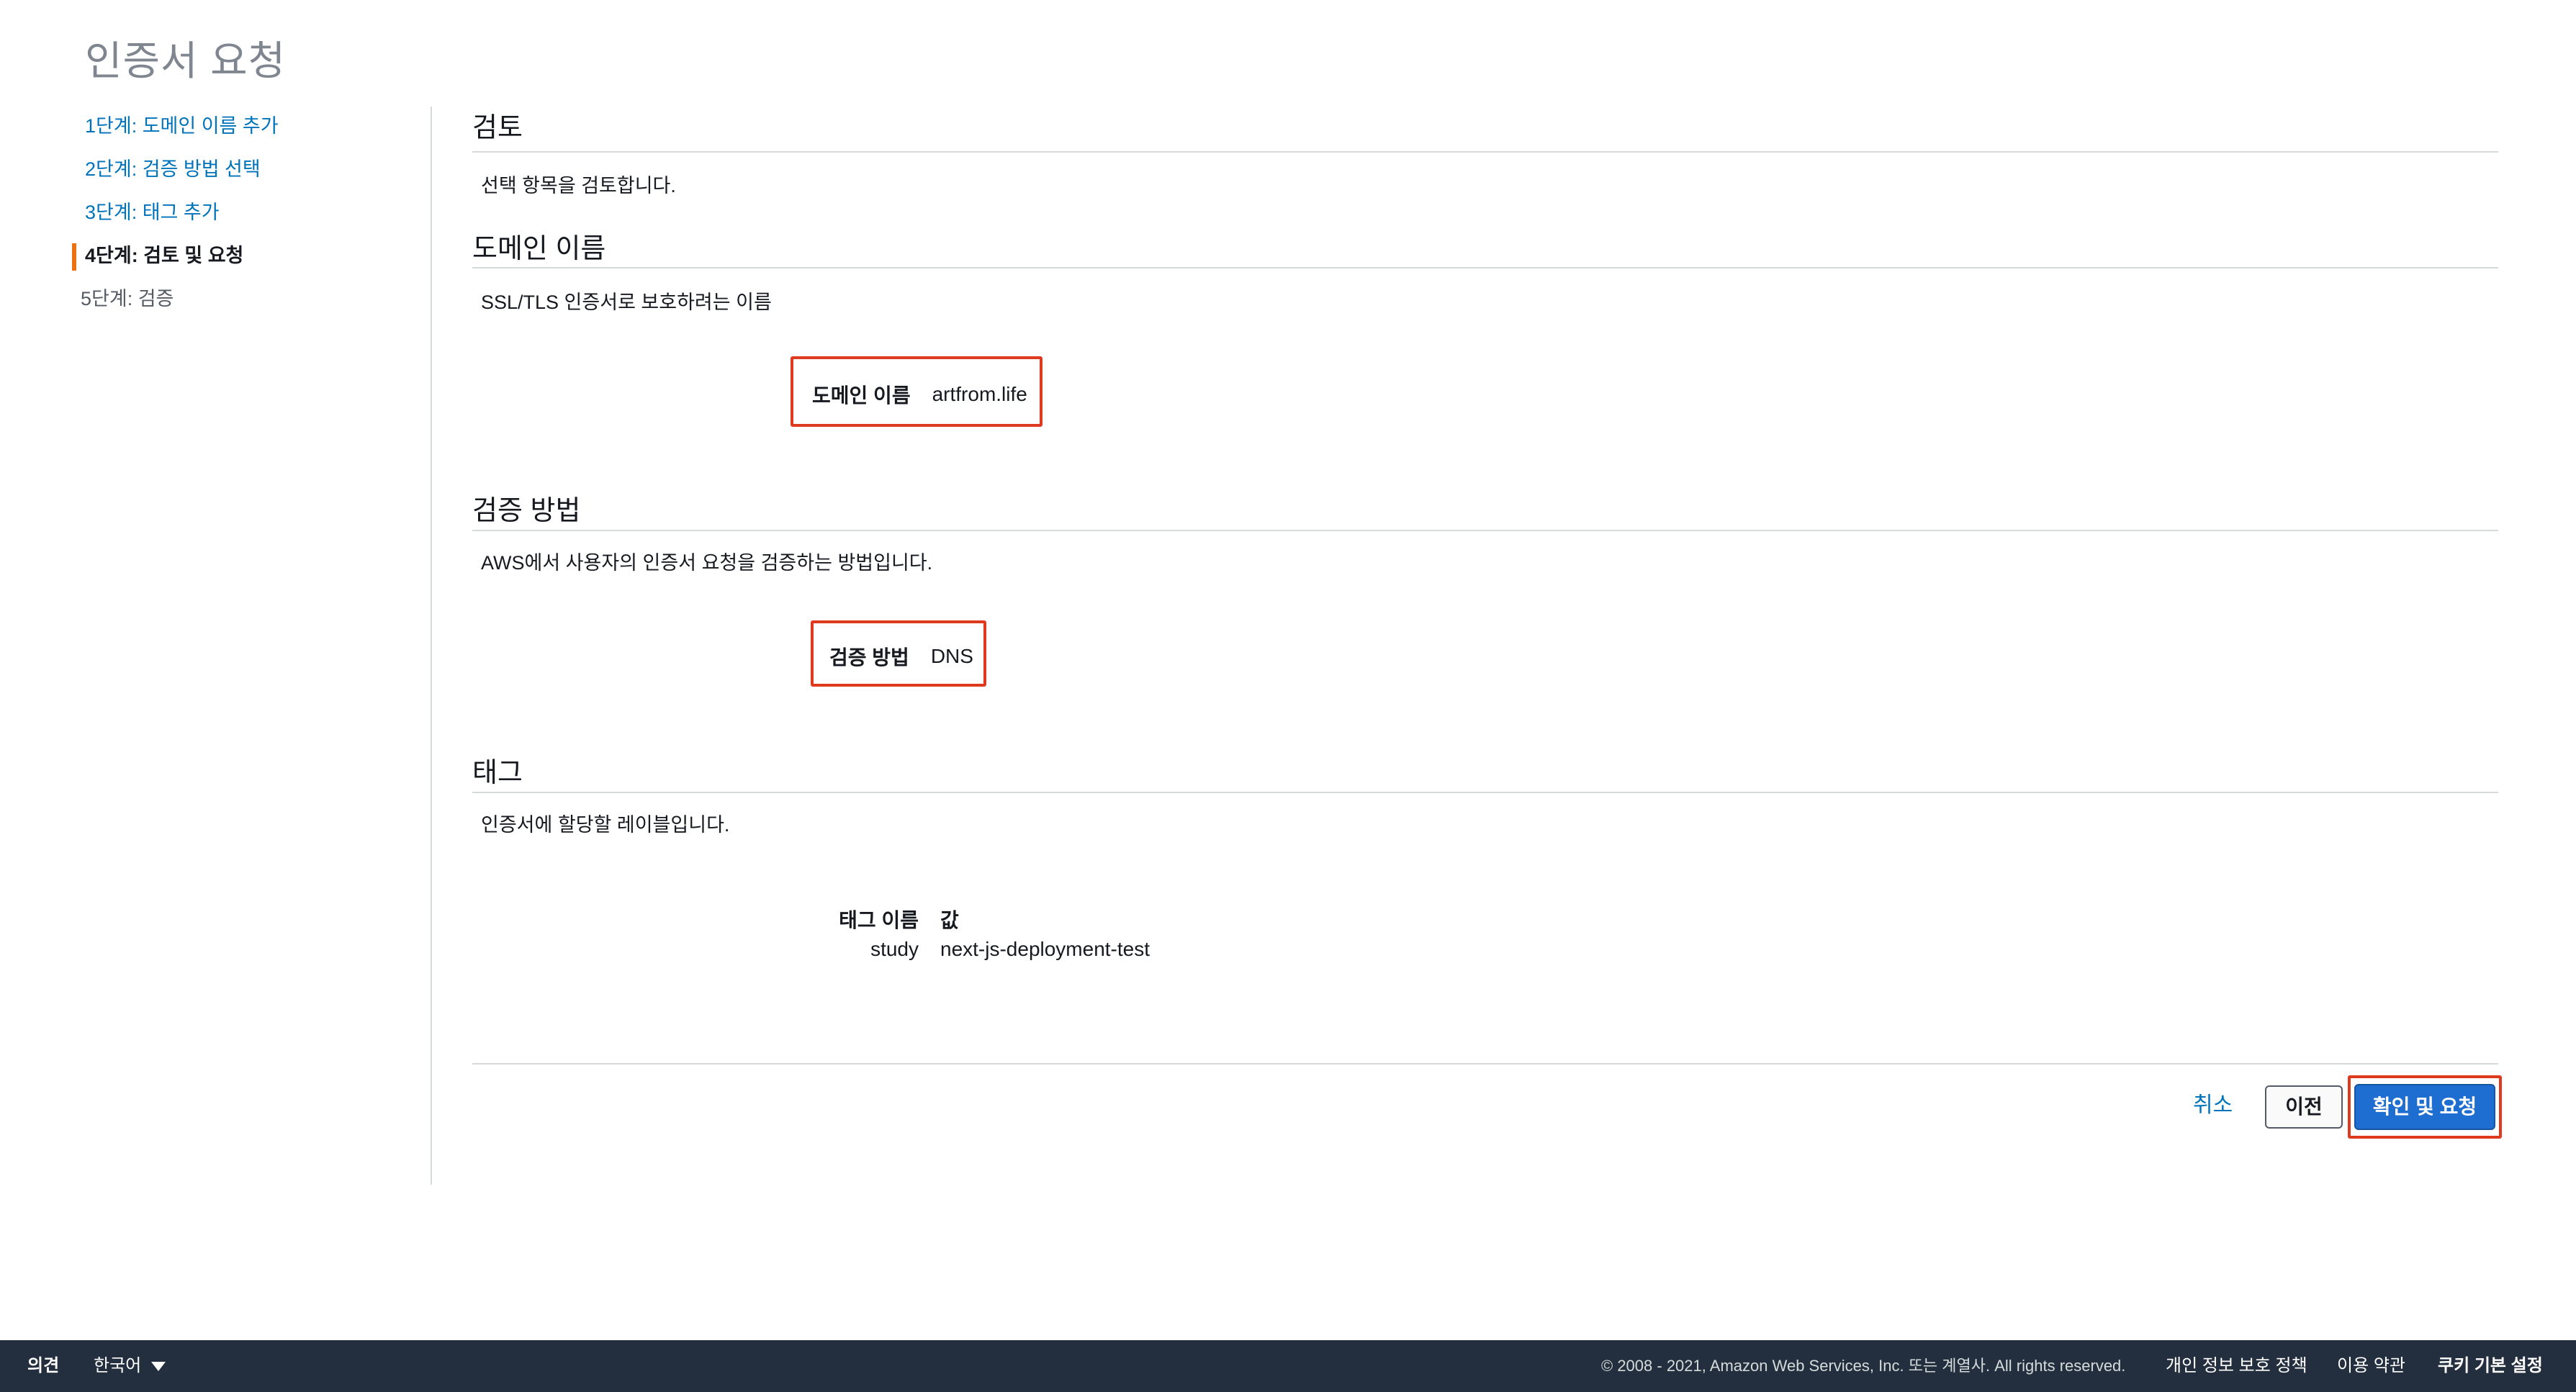 The width and height of the screenshot is (2576, 1392). I want to click on validation-row: 검증 방법 DNS, so click(901, 656).